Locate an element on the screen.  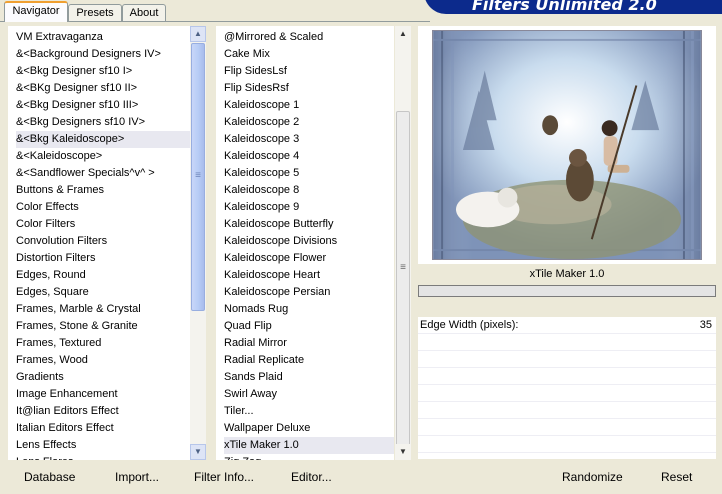
progress-bar is located at coordinates (567, 291).